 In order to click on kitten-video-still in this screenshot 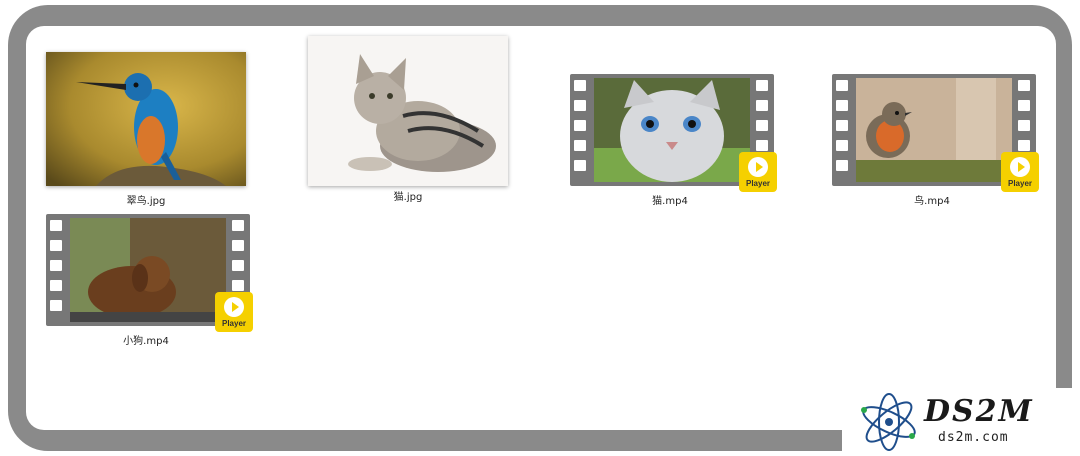, I will do `click(672, 130)`.